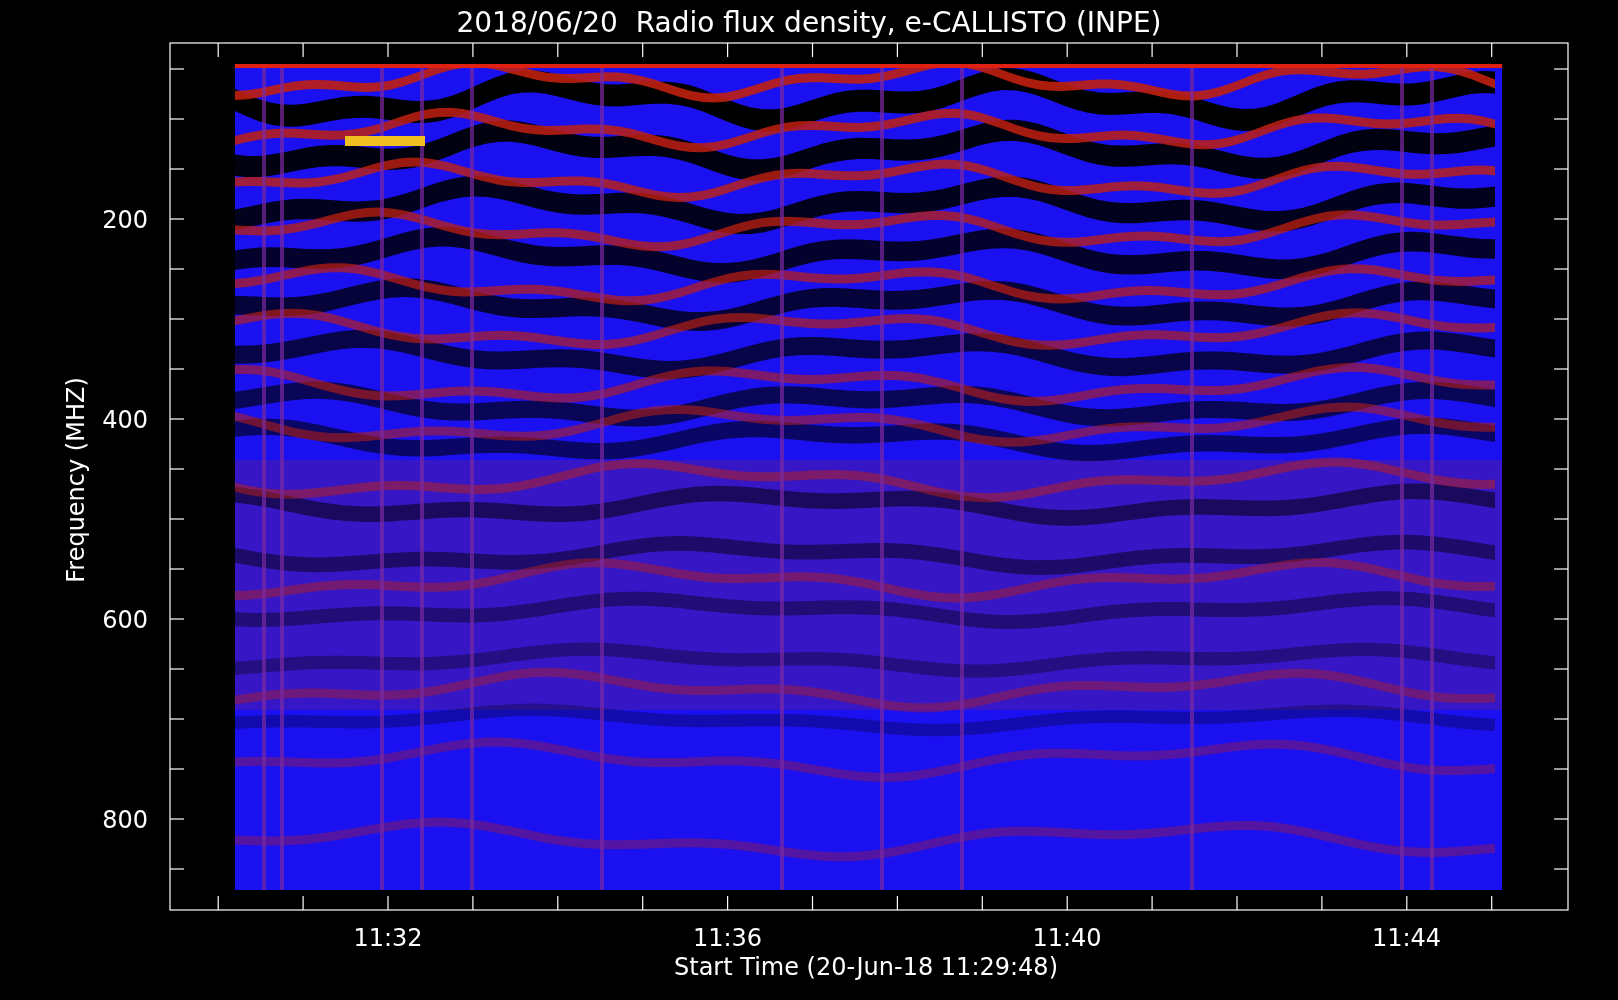 This screenshot has height=1000, width=1618. What do you see at coordinates (388, 938) in the screenshot?
I see `x-tick-label: 11:32` at bounding box center [388, 938].